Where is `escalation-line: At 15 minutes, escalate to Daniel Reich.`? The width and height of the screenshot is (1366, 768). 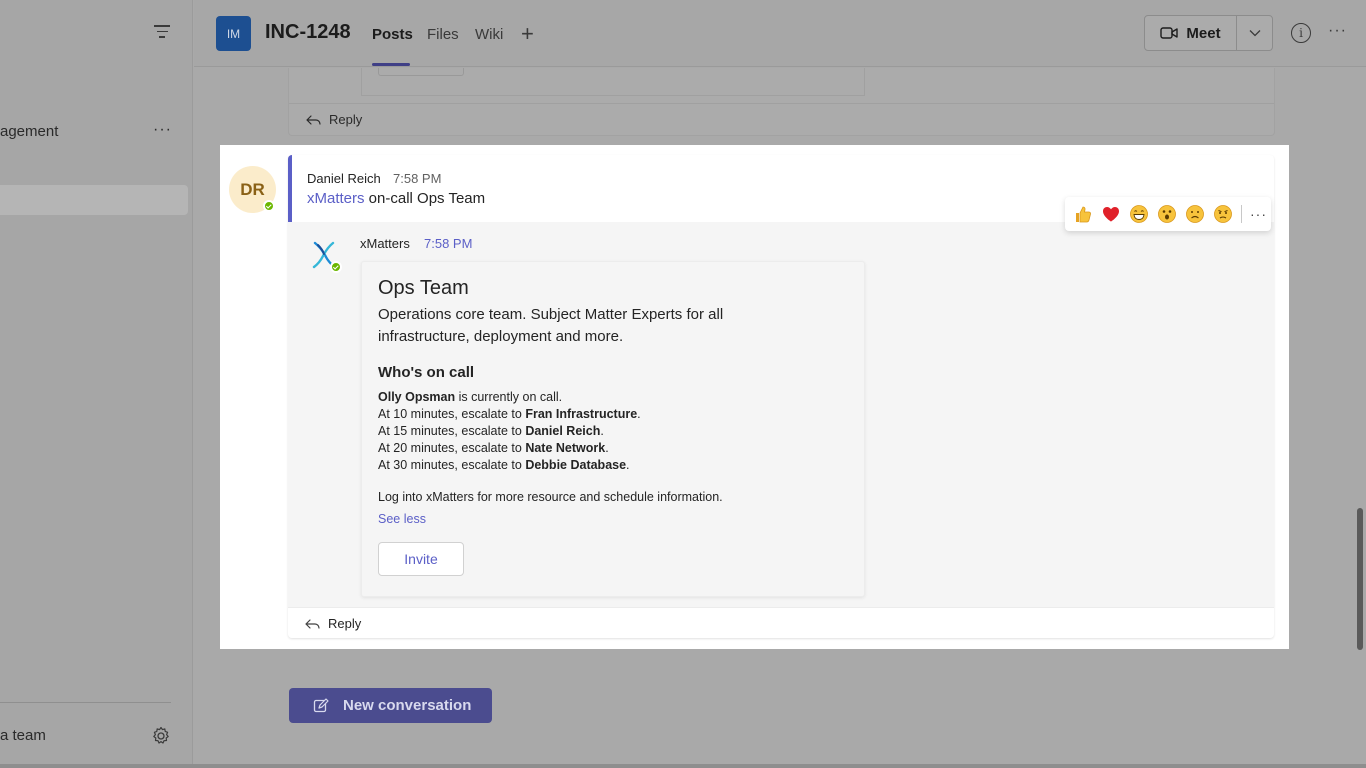
escalation-line: At 15 minutes, escalate to Daniel Reich. is located at coordinates (509, 431).